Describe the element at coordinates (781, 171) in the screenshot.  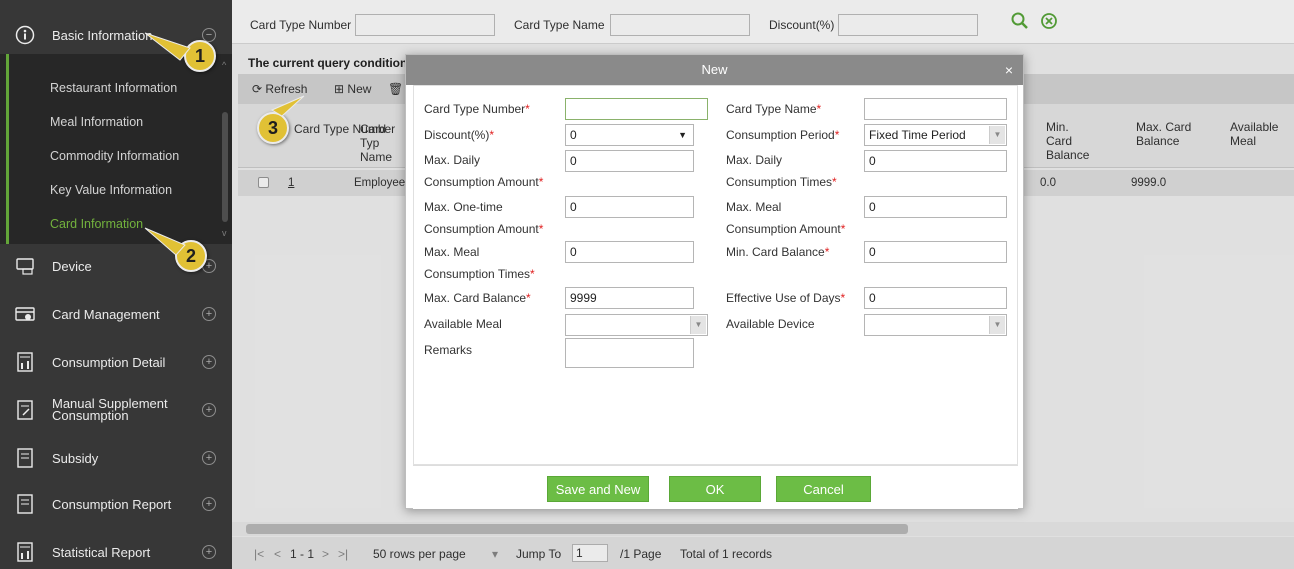
I see `max-daily-consumption-times-label: Max. Daily Consumption Times*` at that location.